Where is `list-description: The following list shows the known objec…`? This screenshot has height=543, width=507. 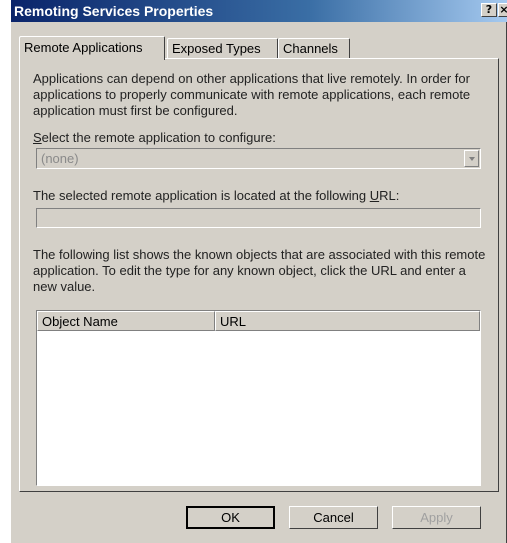 list-description: The following list shows the known objec… is located at coordinates (259, 270).